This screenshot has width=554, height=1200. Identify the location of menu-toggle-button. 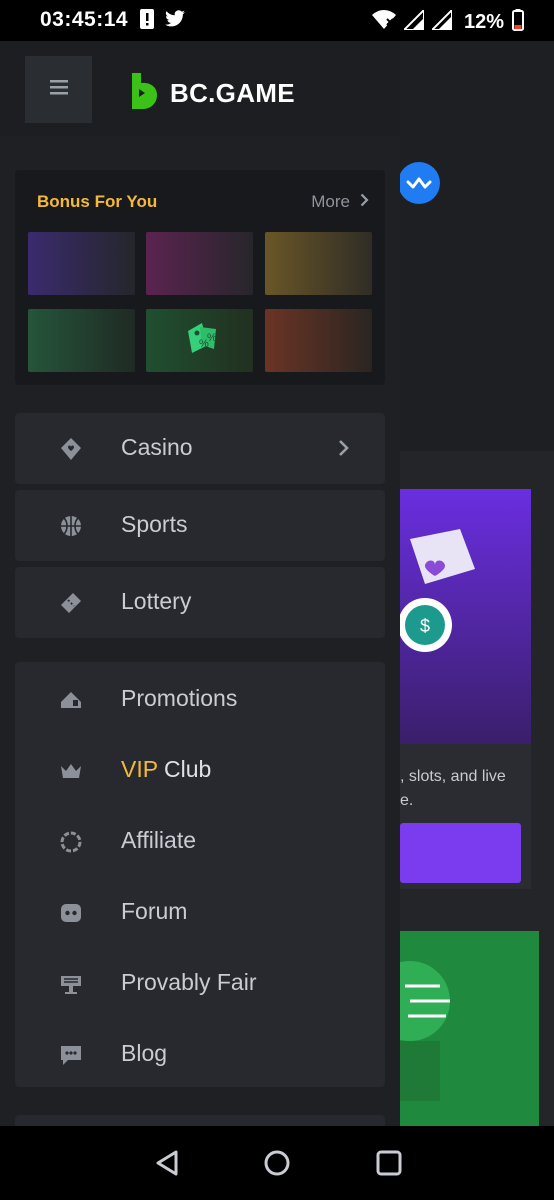
(58, 89).